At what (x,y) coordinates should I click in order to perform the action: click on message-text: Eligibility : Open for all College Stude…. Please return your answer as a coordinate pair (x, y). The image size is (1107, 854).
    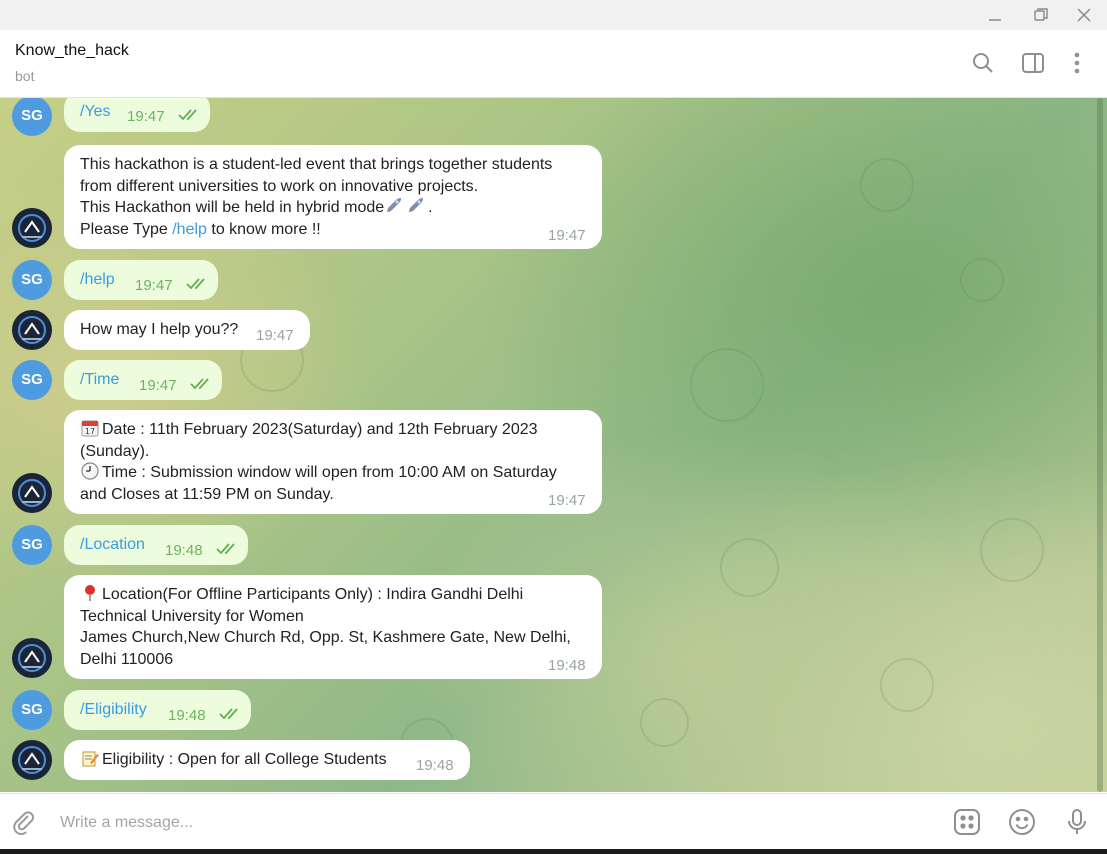
    Looking at the image, I should click on (244, 759).